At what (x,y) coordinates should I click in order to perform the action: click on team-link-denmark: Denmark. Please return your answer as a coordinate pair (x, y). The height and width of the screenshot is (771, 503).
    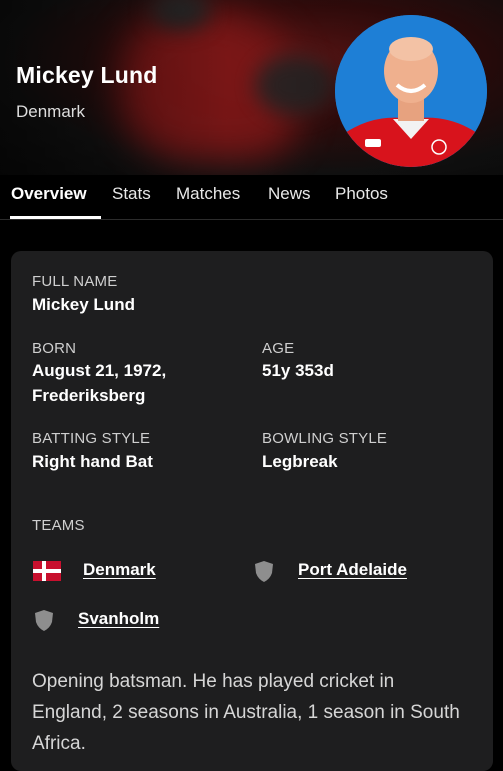
    Looking at the image, I should click on (119, 570).